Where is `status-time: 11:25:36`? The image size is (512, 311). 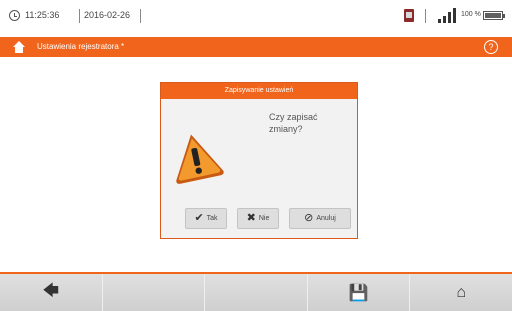 status-time: 11:25:36 is located at coordinates (42, 15).